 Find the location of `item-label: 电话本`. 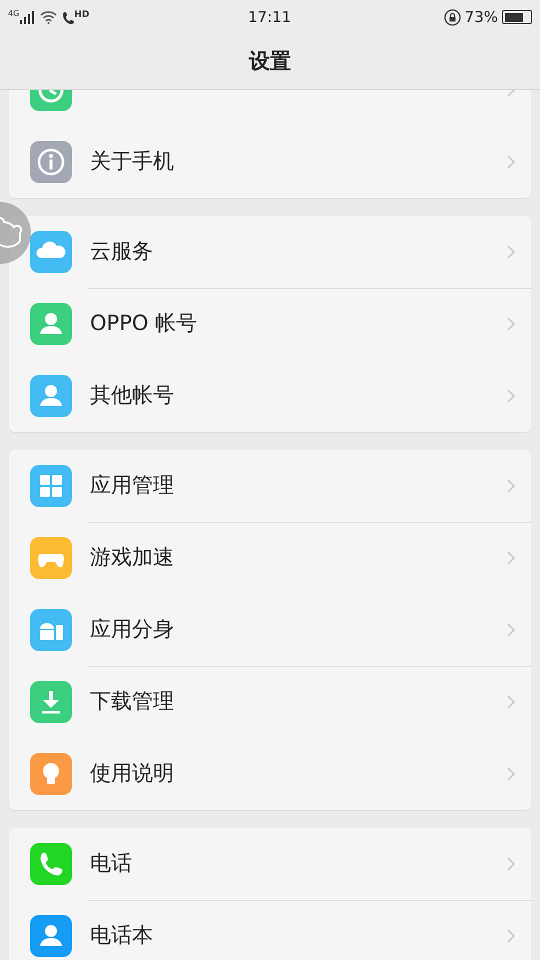

item-label: 电话本 is located at coordinates (122, 936).